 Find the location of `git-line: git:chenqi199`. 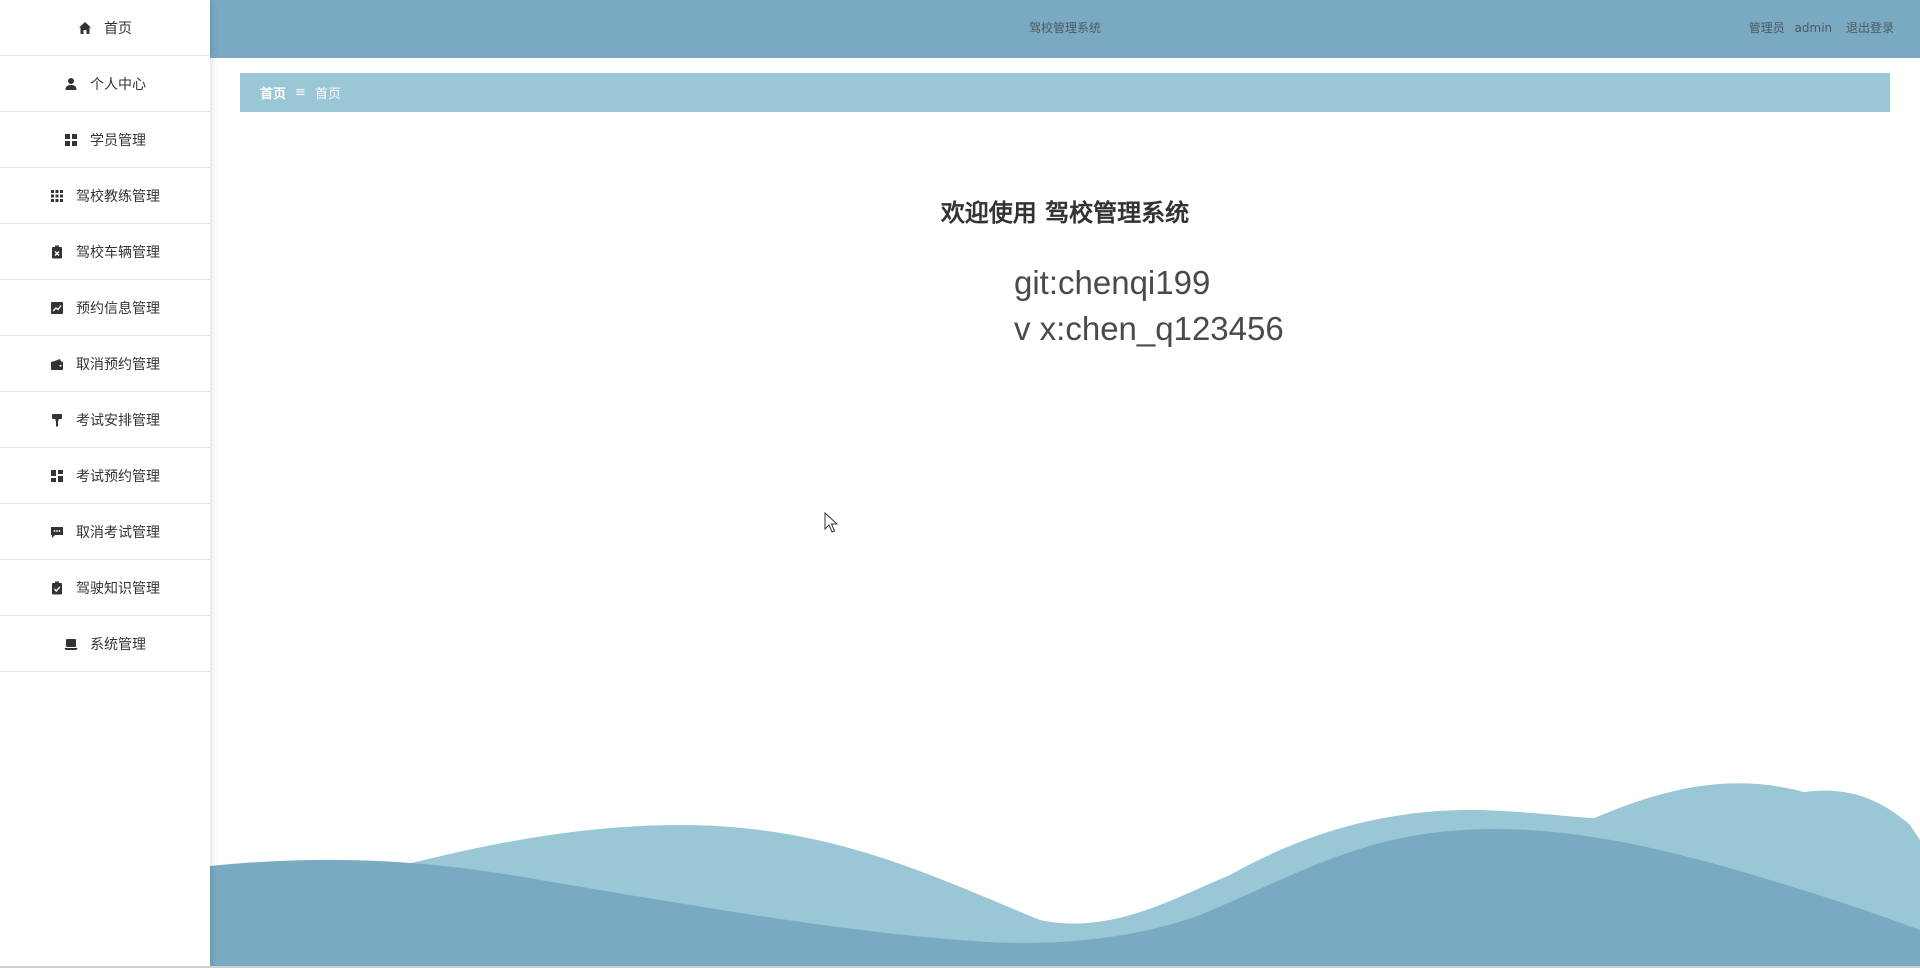

git-line: git:chenqi199 is located at coordinates (1112, 282).